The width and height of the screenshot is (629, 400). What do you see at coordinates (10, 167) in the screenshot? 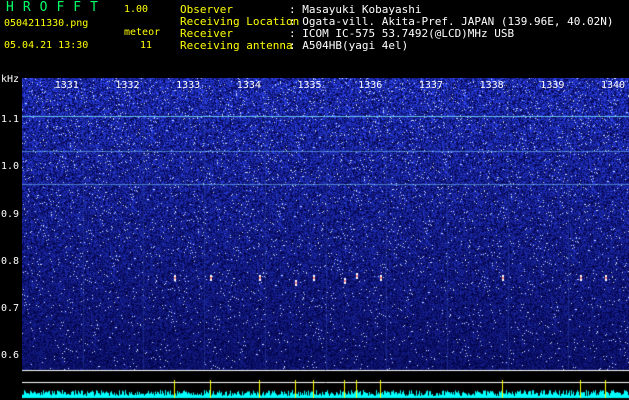
I see `y-tick-label: 1.0` at bounding box center [10, 167].